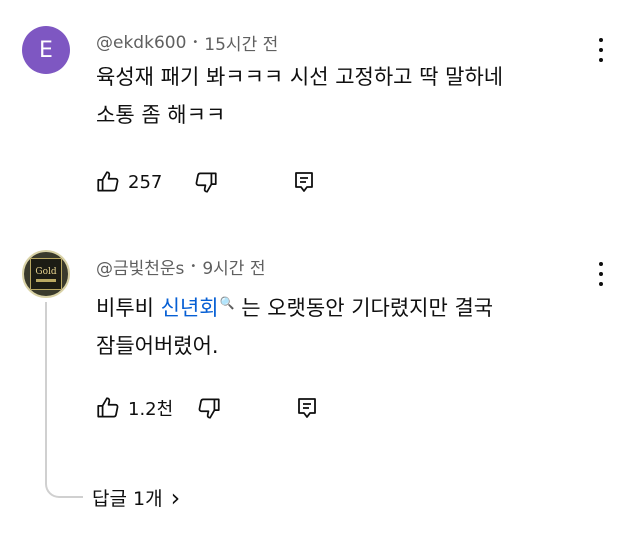 This screenshot has width=624, height=541. Describe the element at coordinates (336, 96) in the screenshot. I see `comment-text: 육성재 패기 봐ㅋㅋㅋ 시선 고정하고 딱 말하네 소통 좀 해ㅋㅋ` at that location.